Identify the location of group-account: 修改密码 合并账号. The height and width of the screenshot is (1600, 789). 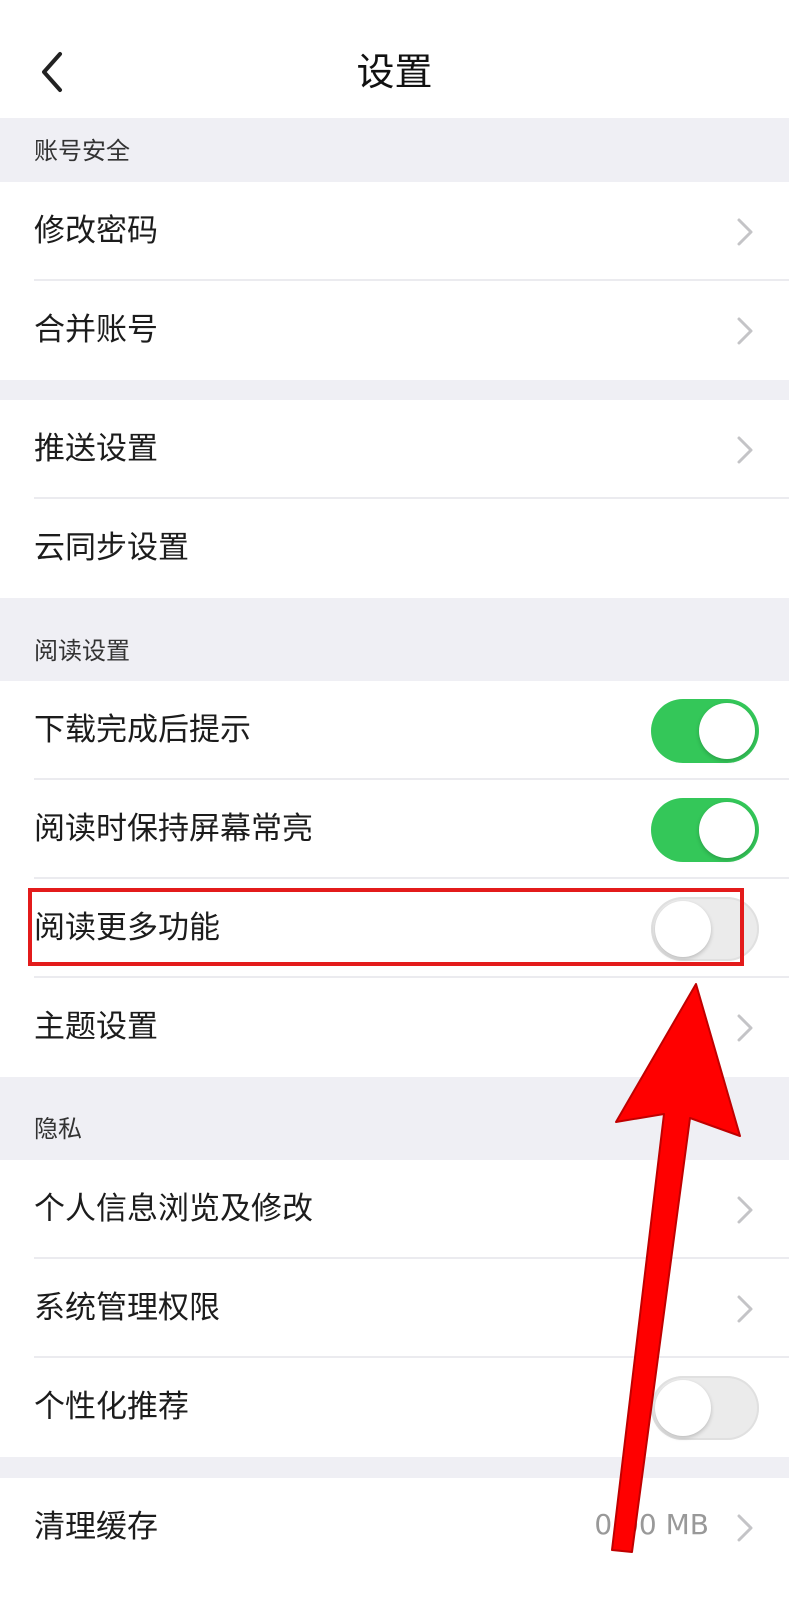
(394, 281).